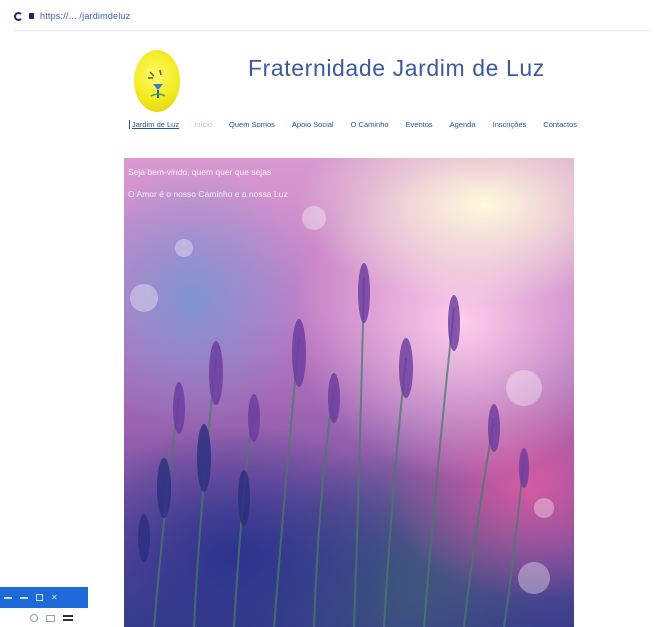 This screenshot has width=657, height=627. I want to click on floating-window-toolbar: ✕, so click(44, 597).